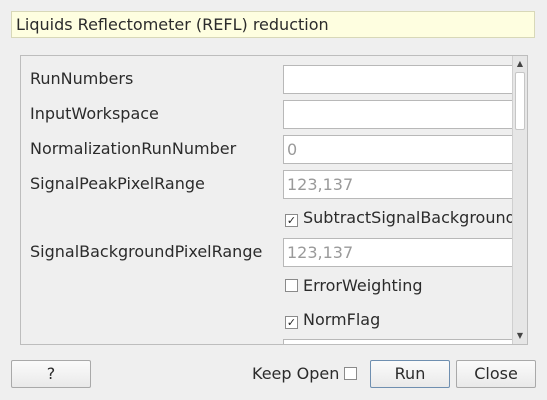 Image resolution: width=547 pixels, height=400 pixels. I want to click on input-workspace-input, so click(403, 114).